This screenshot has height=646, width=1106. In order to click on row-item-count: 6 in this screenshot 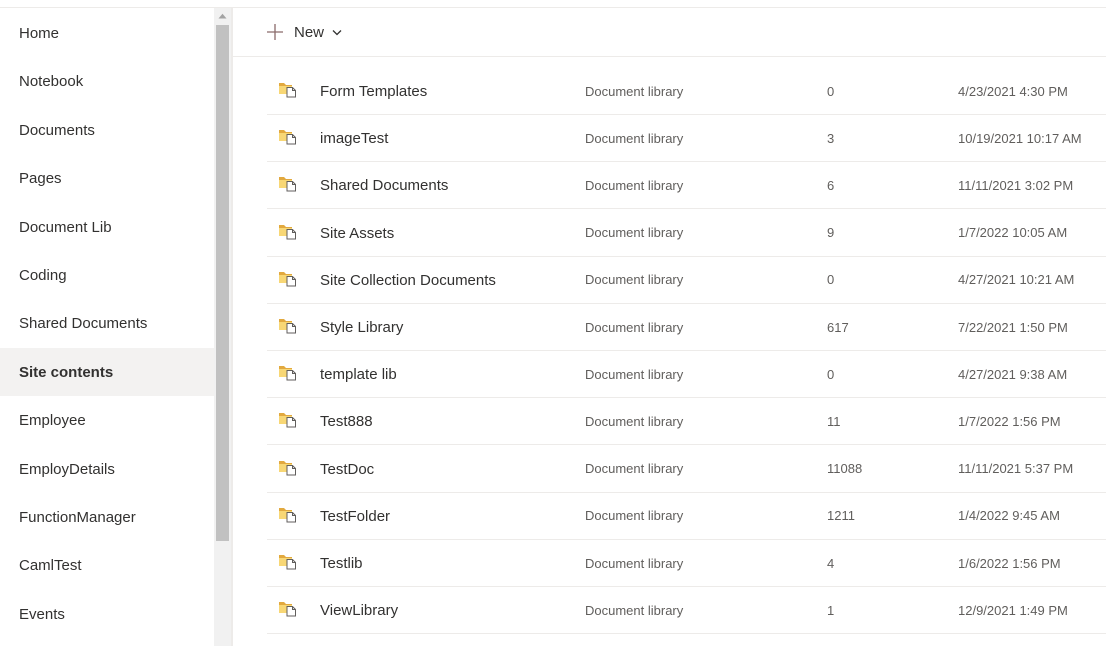, I will do `click(831, 185)`.